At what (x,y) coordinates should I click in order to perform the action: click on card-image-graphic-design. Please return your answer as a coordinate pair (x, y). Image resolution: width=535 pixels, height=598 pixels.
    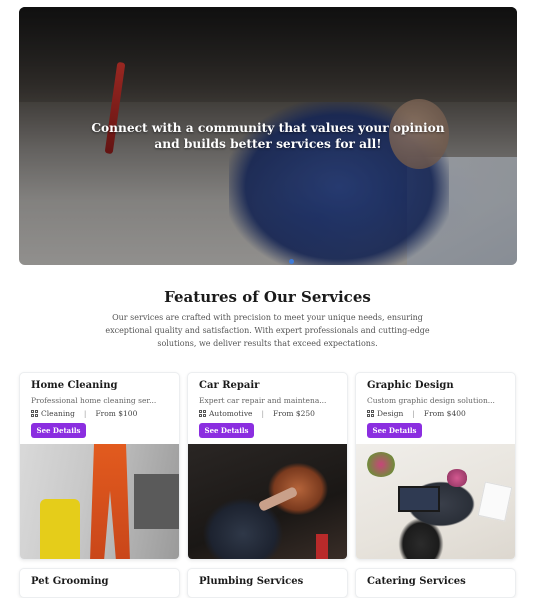
    Looking at the image, I should click on (435, 501).